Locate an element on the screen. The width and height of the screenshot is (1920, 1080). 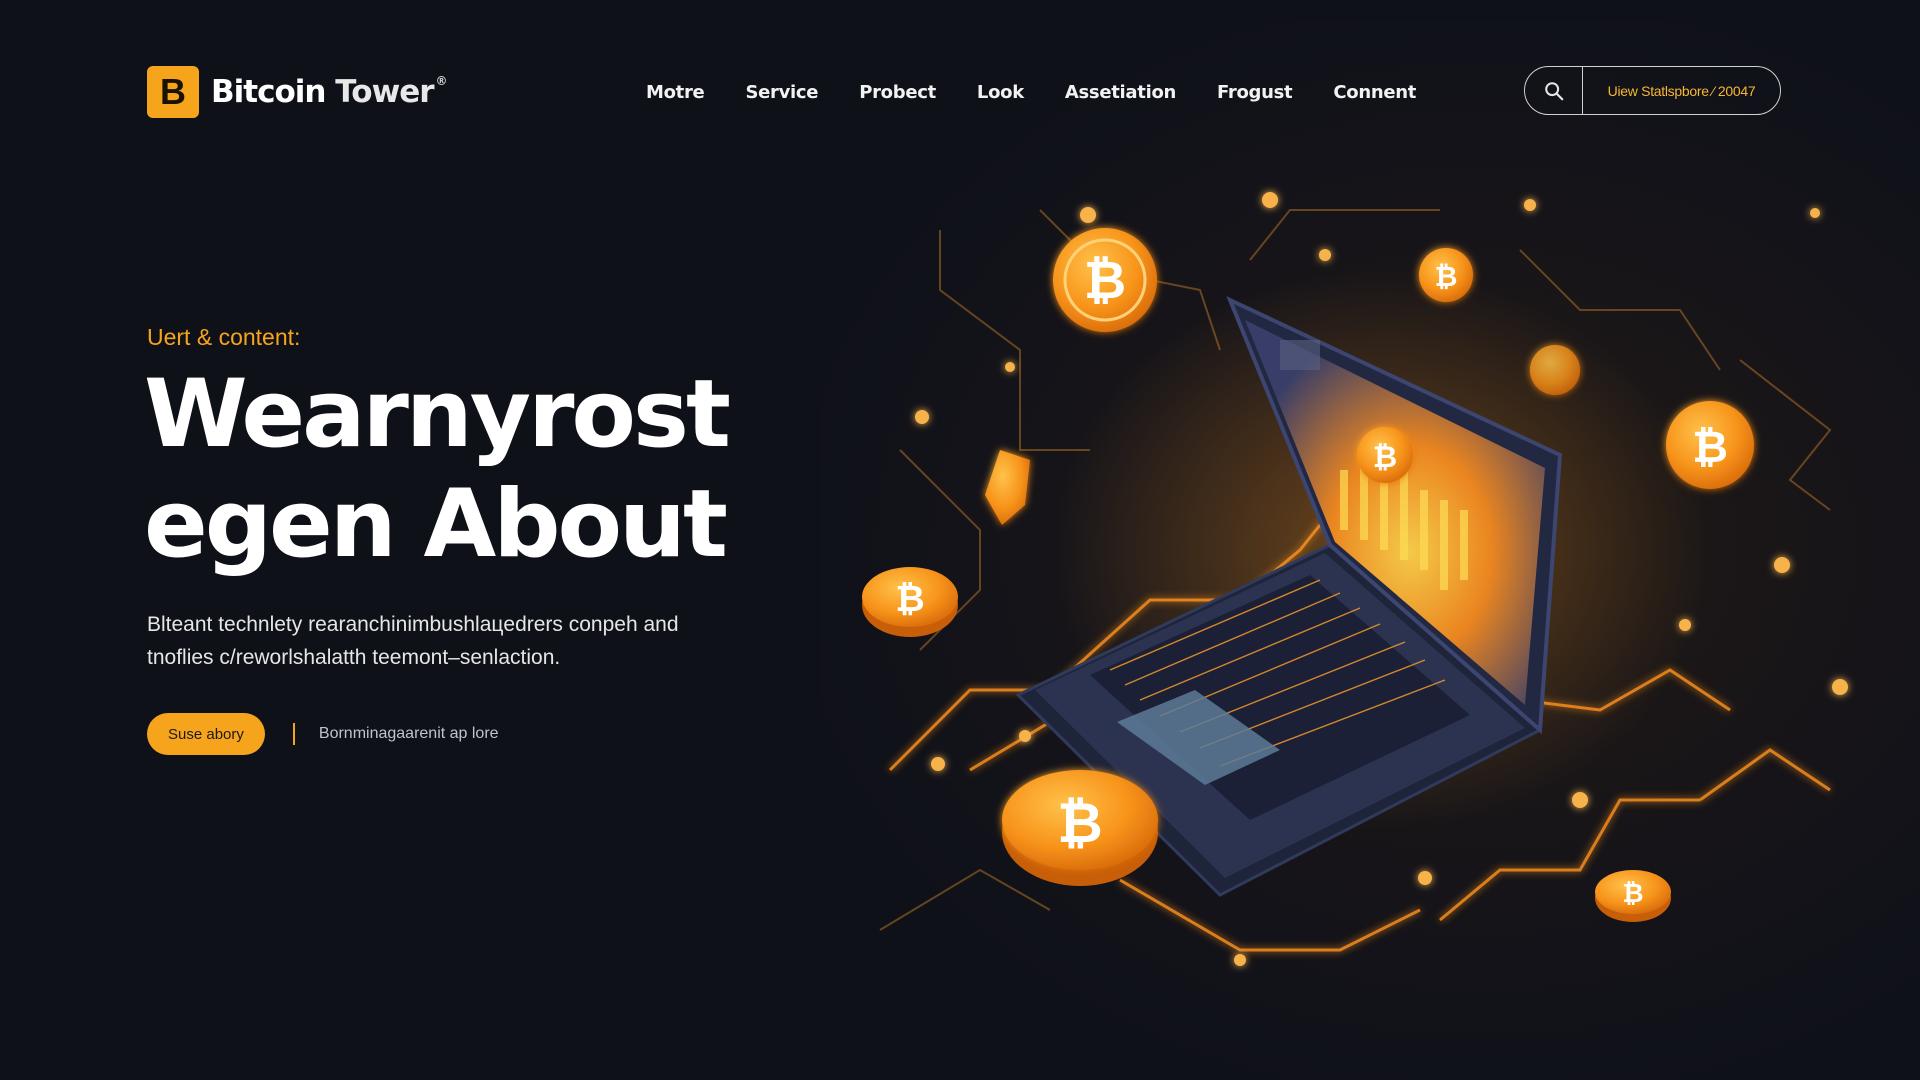
hero-headline: Wearnyrost egen About is located at coordinates (494, 470).